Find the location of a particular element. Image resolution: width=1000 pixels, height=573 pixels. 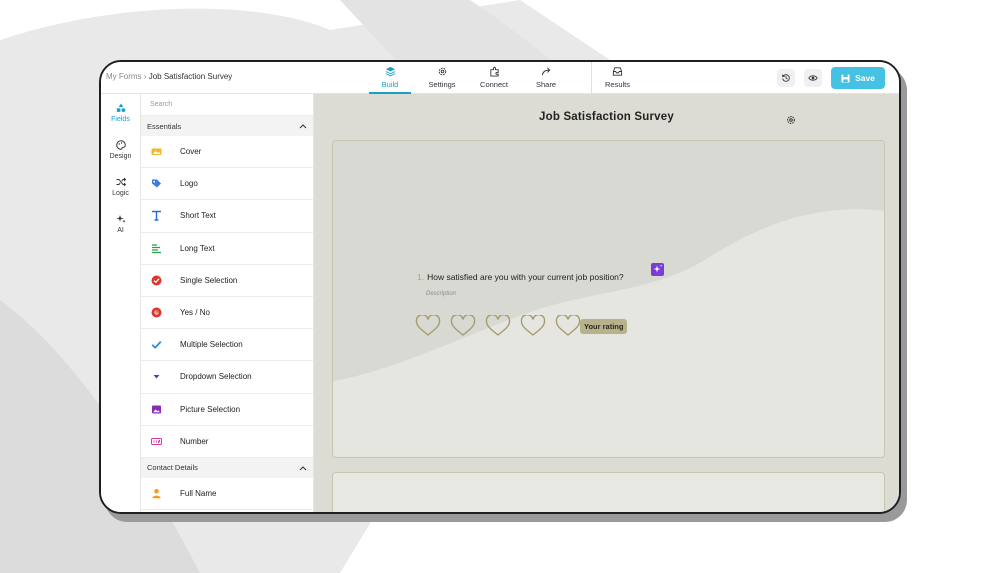

field-picture-selection: Picture Selection is located at coordinates (227, 410).